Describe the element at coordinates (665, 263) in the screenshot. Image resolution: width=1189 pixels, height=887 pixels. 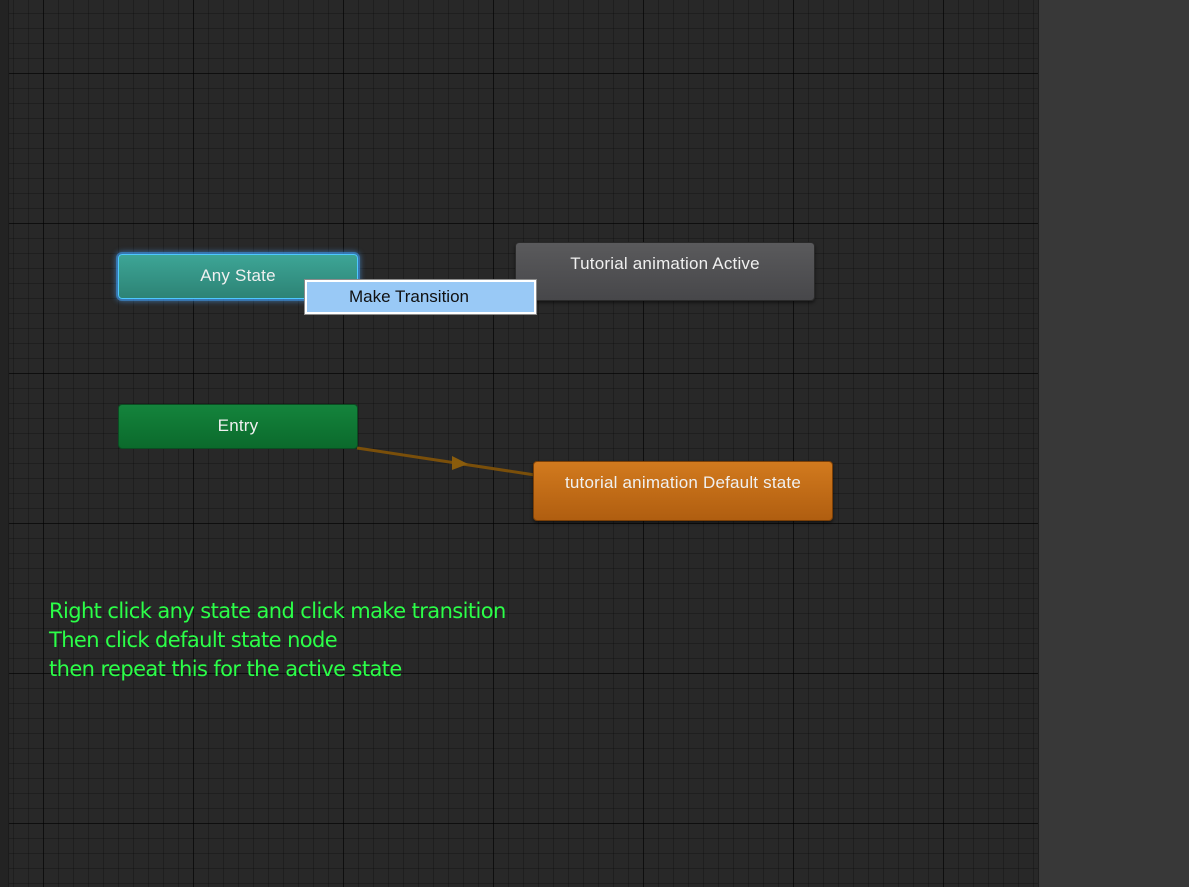
I see `active-state-label: Tutorial animation Active` at that location.